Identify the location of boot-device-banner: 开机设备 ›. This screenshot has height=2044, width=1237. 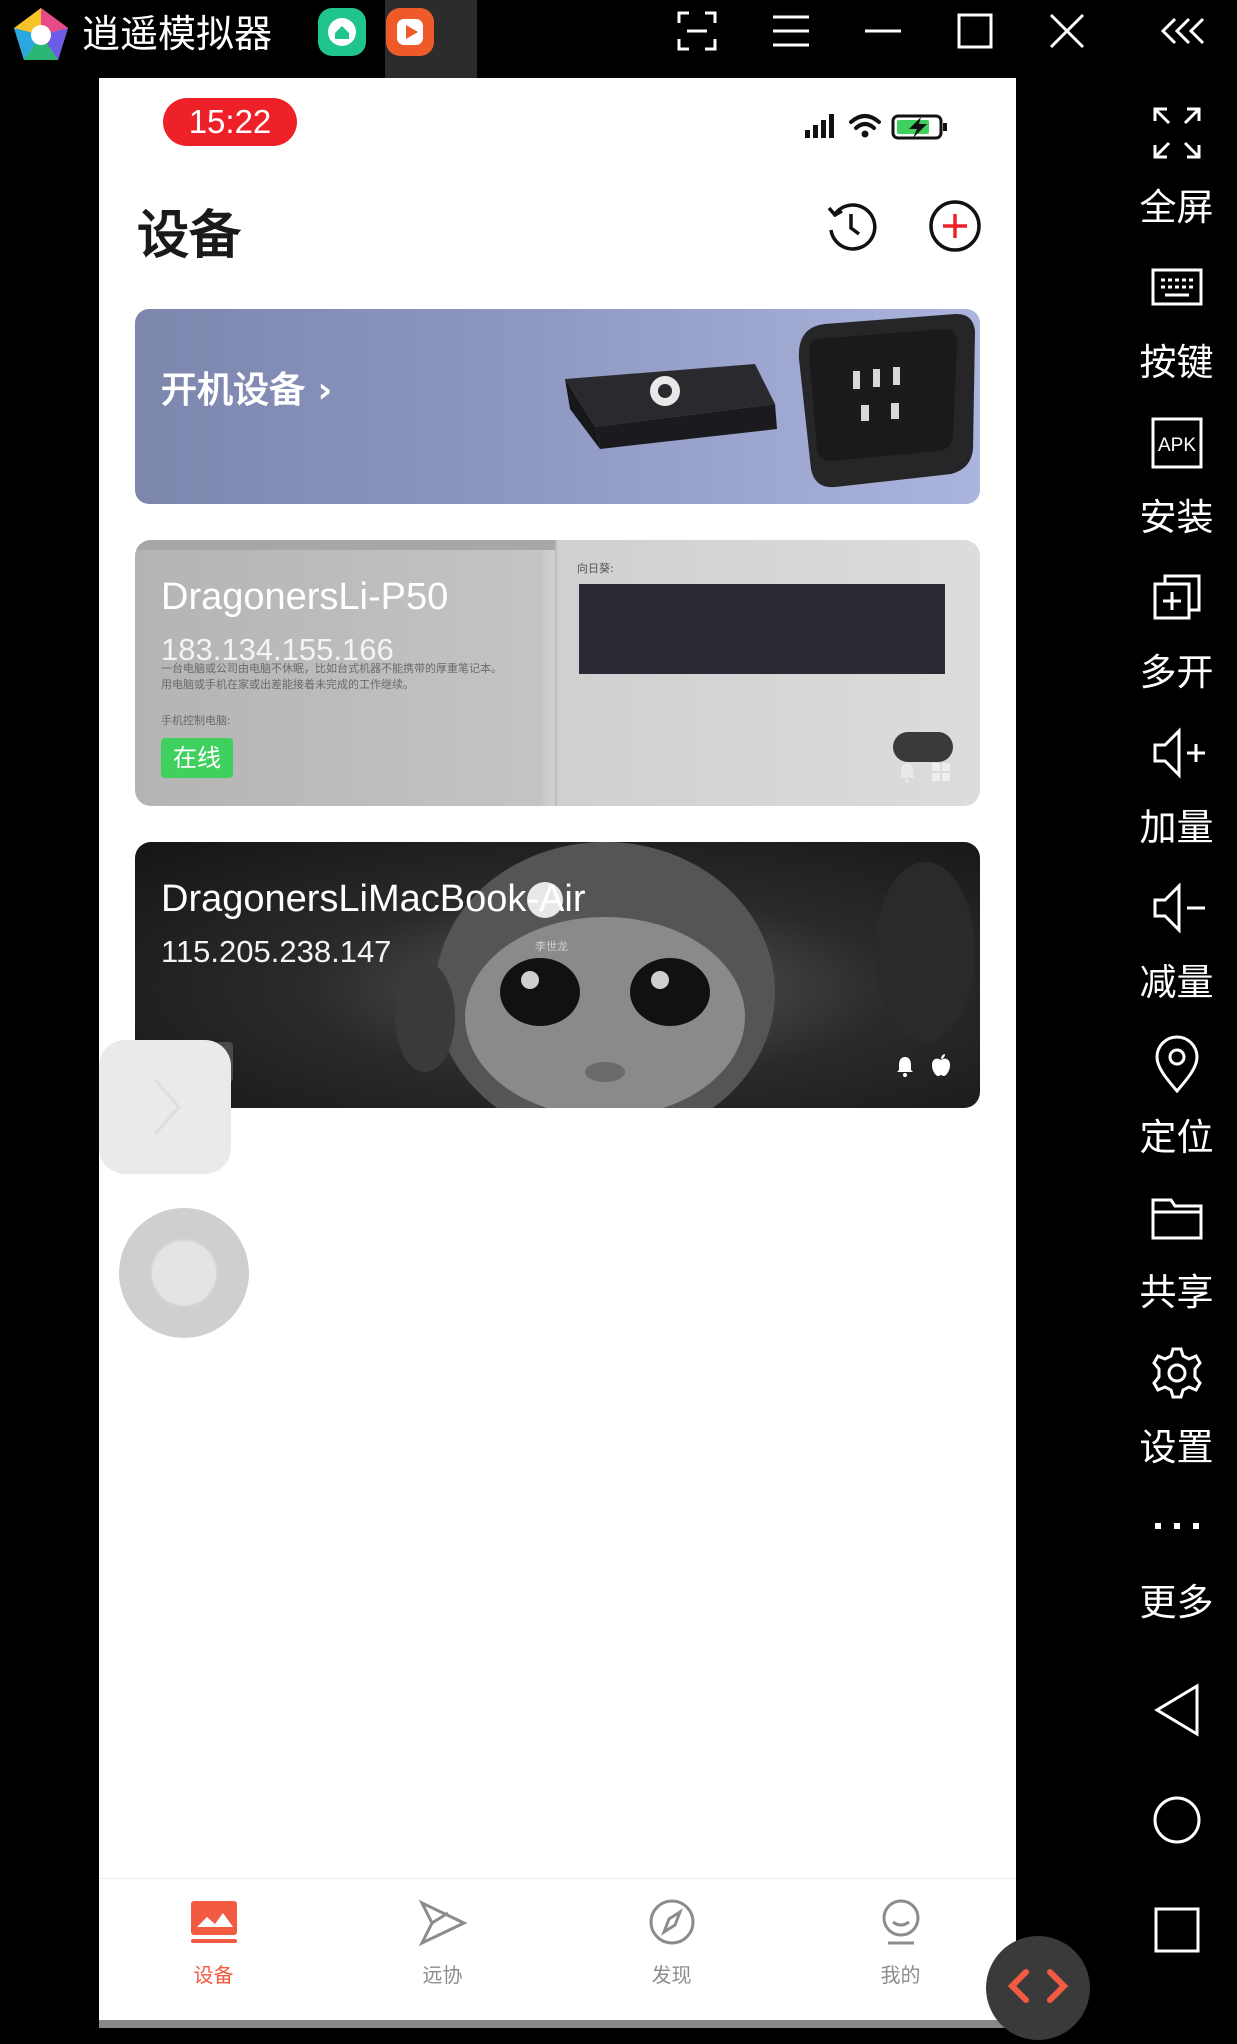
(557, 406).